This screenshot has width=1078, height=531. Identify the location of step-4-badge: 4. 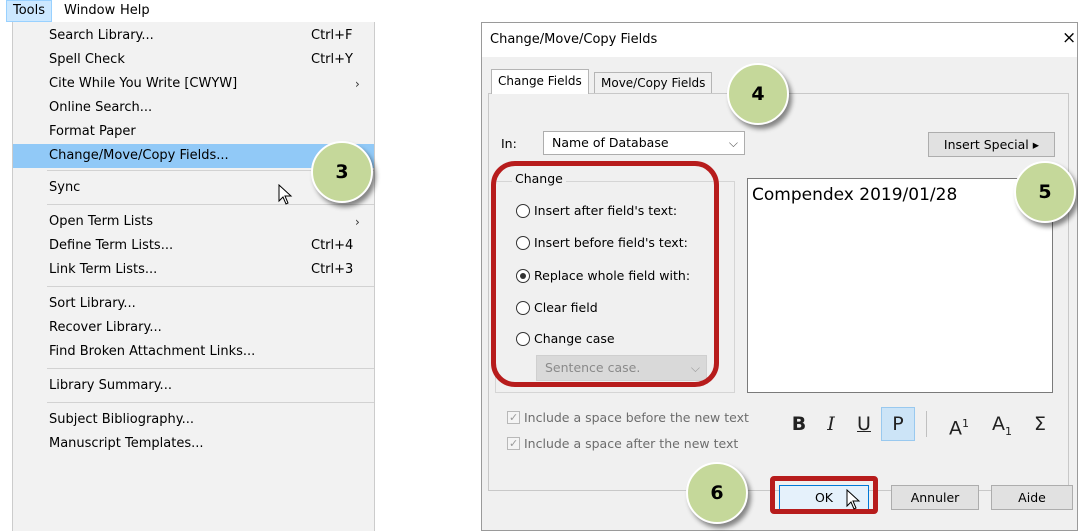
(758, 94).